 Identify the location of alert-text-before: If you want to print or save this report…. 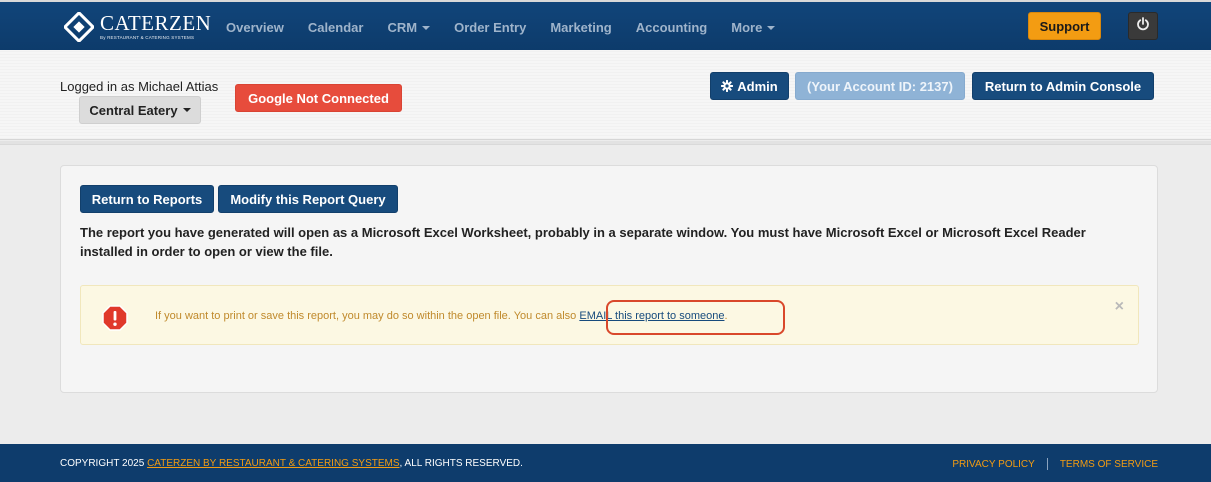
(367, 316).